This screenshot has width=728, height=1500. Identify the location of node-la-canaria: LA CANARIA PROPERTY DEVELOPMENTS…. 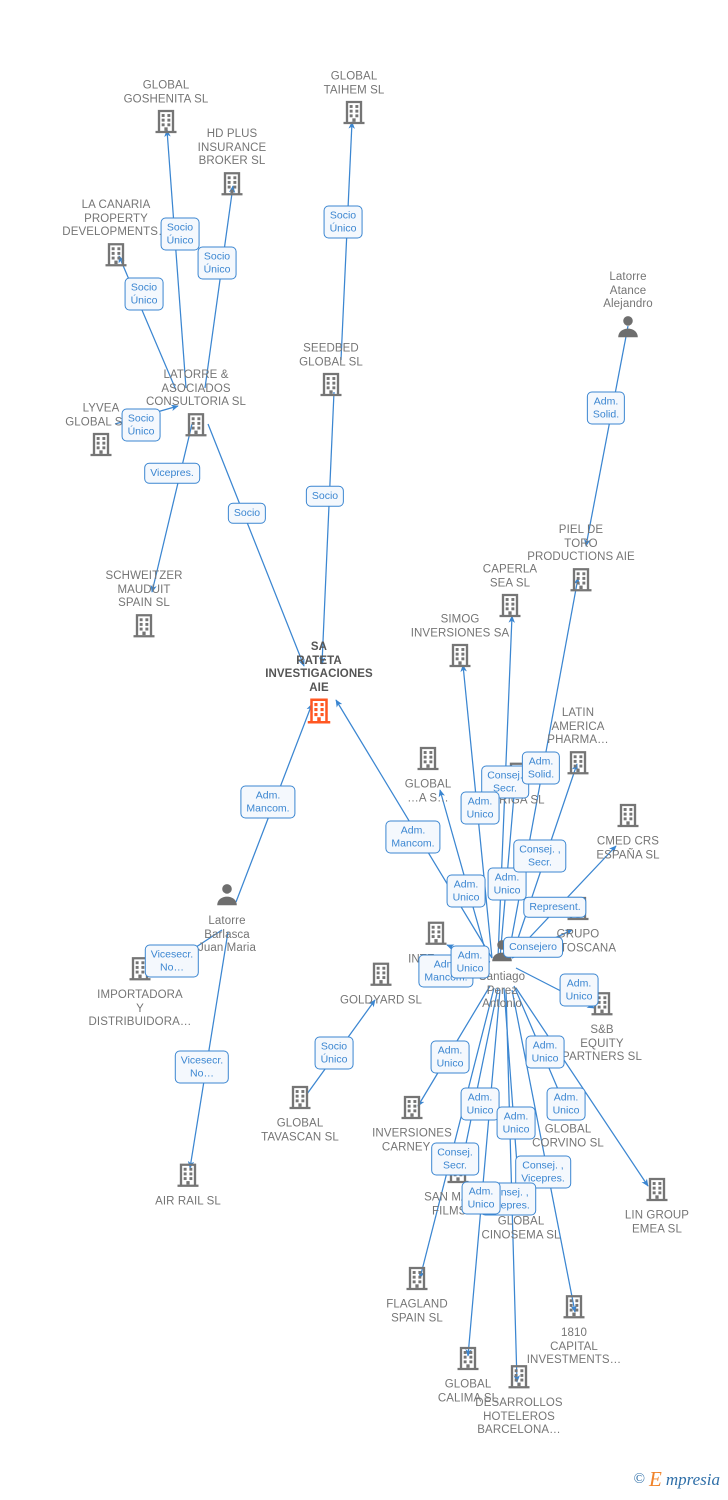
(116, 236).